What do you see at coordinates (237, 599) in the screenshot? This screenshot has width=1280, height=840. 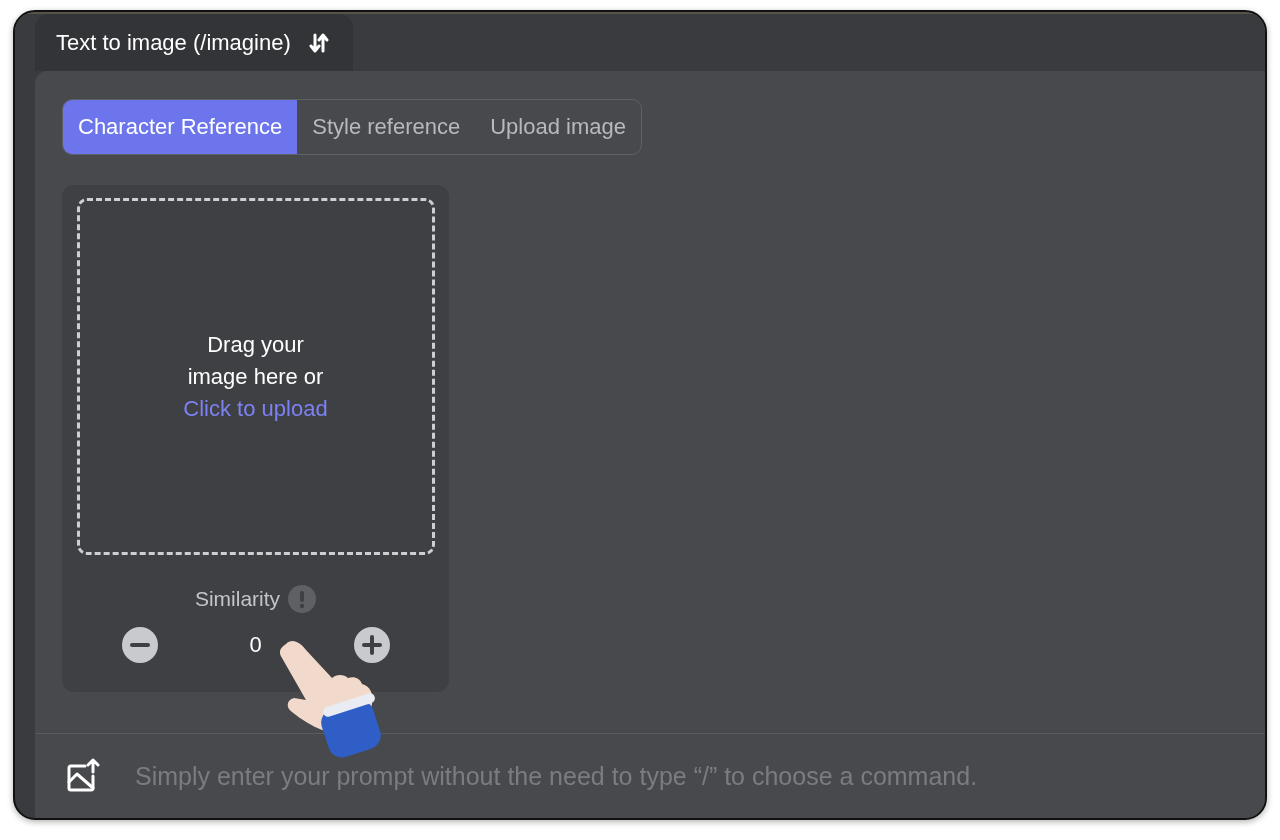 I see `similarity-label: Similarity` at bounding box center [237, 599].